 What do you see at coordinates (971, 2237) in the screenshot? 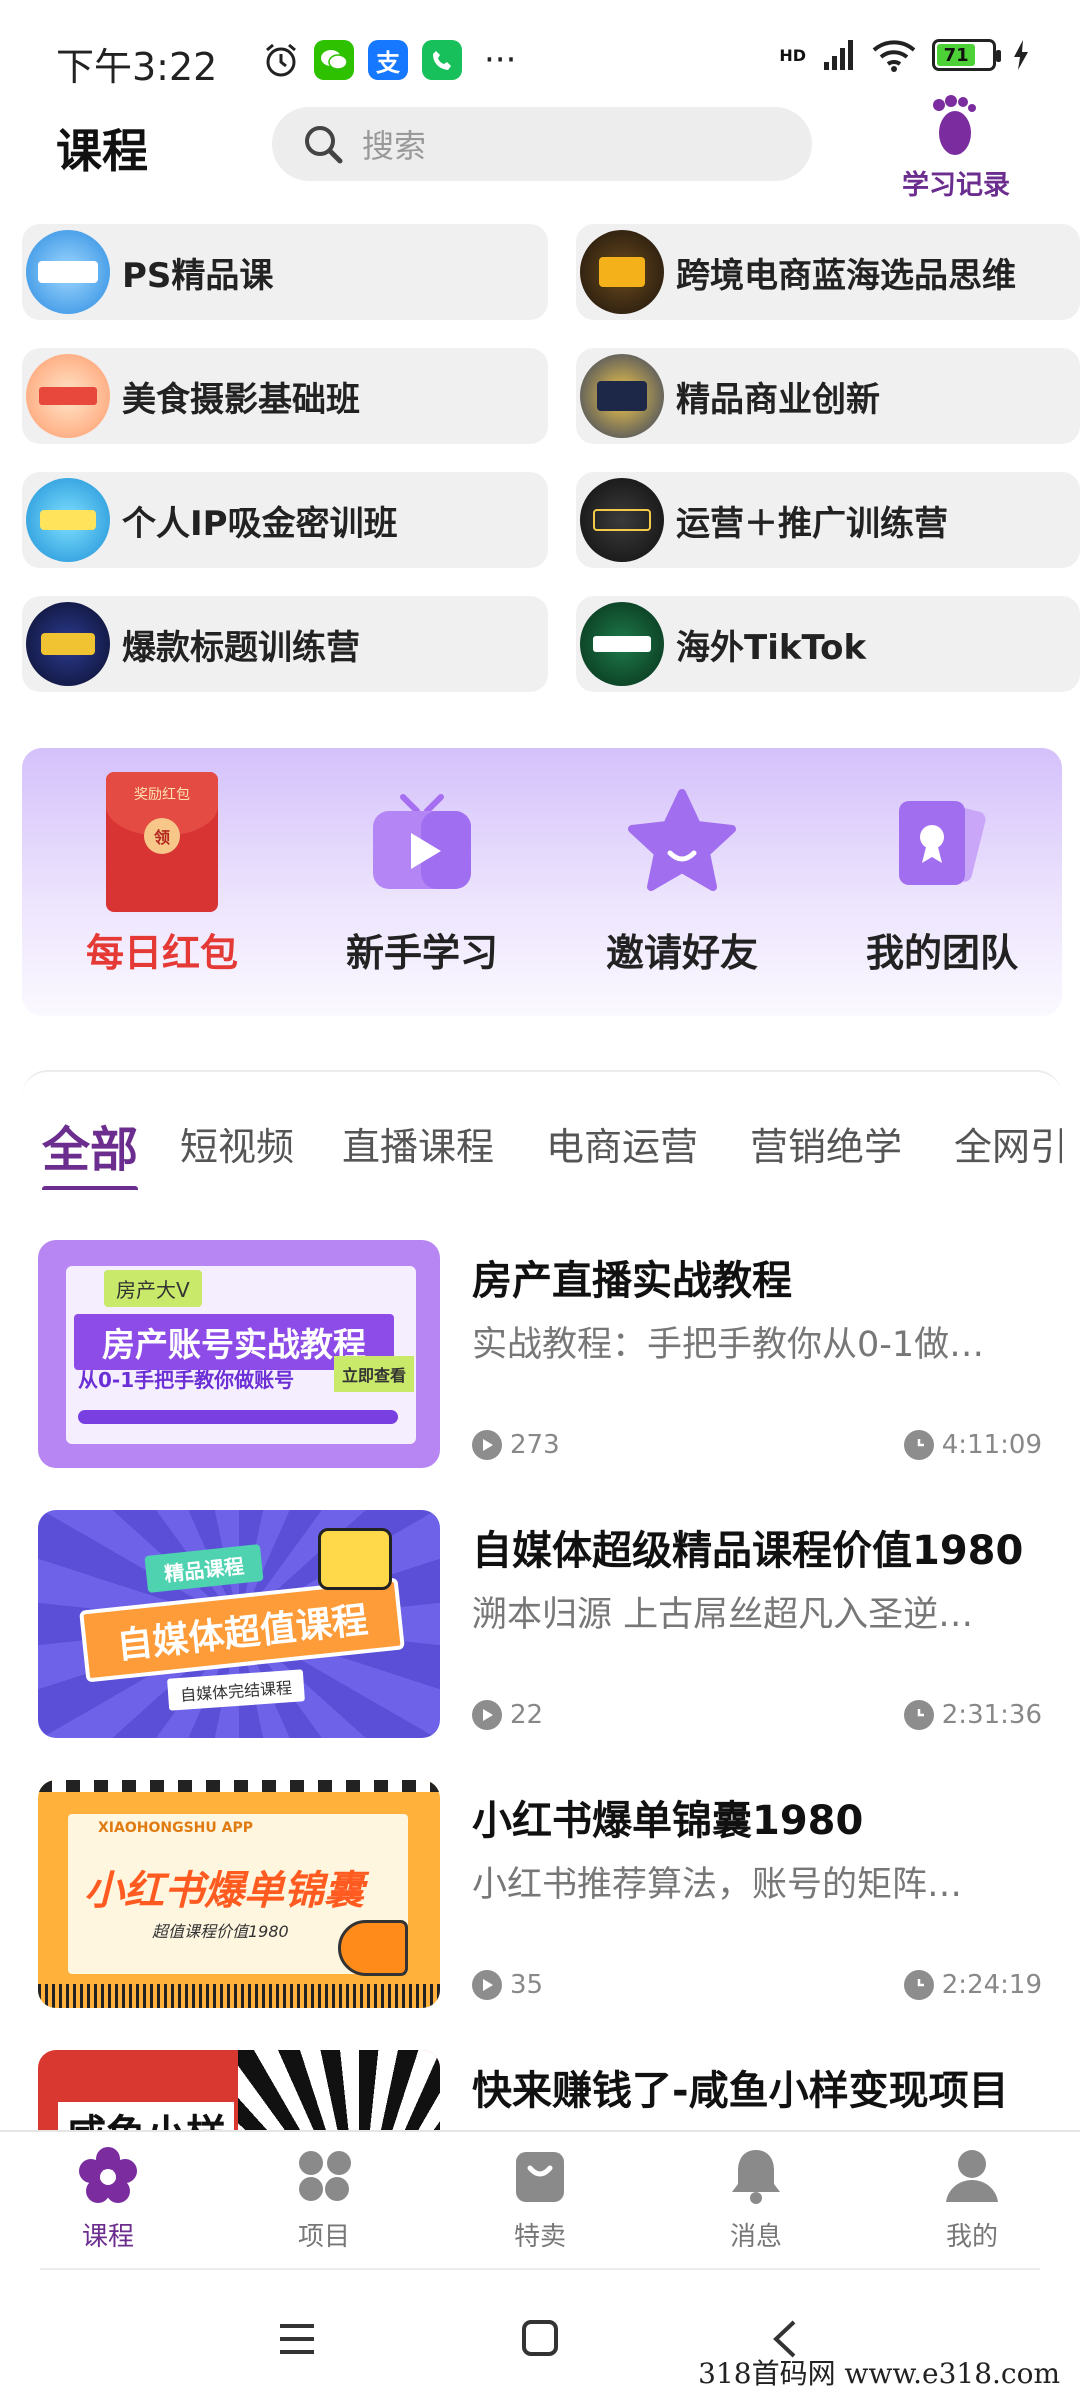
I see `nav-label: 我的` at bounding box center [971, 2237].